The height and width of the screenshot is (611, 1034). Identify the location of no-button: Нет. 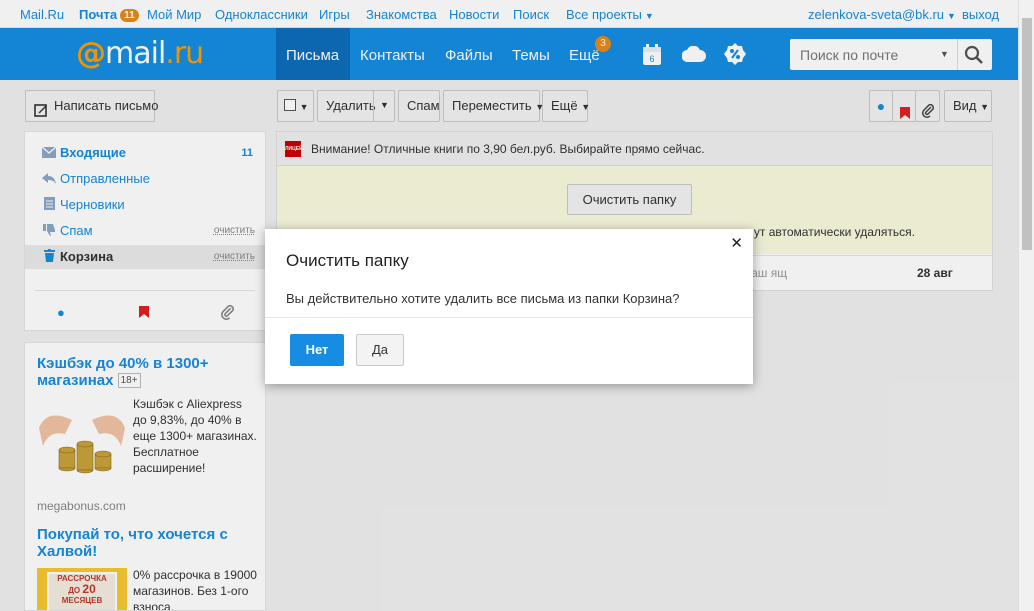
(317, 350).